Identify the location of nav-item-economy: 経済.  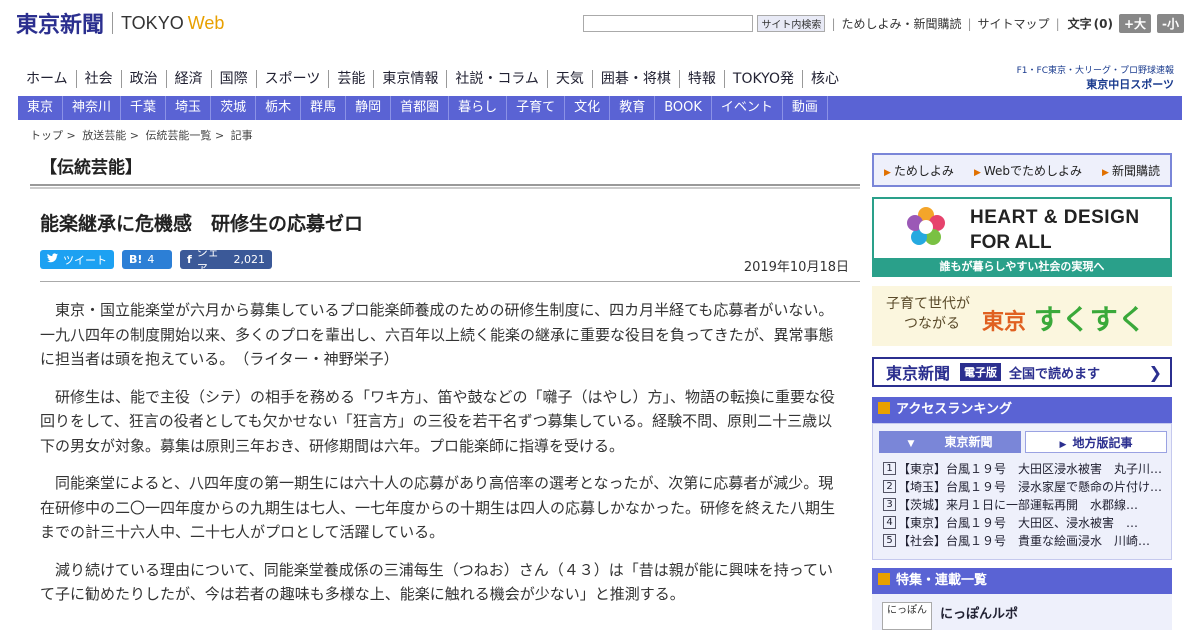
(188, 79).